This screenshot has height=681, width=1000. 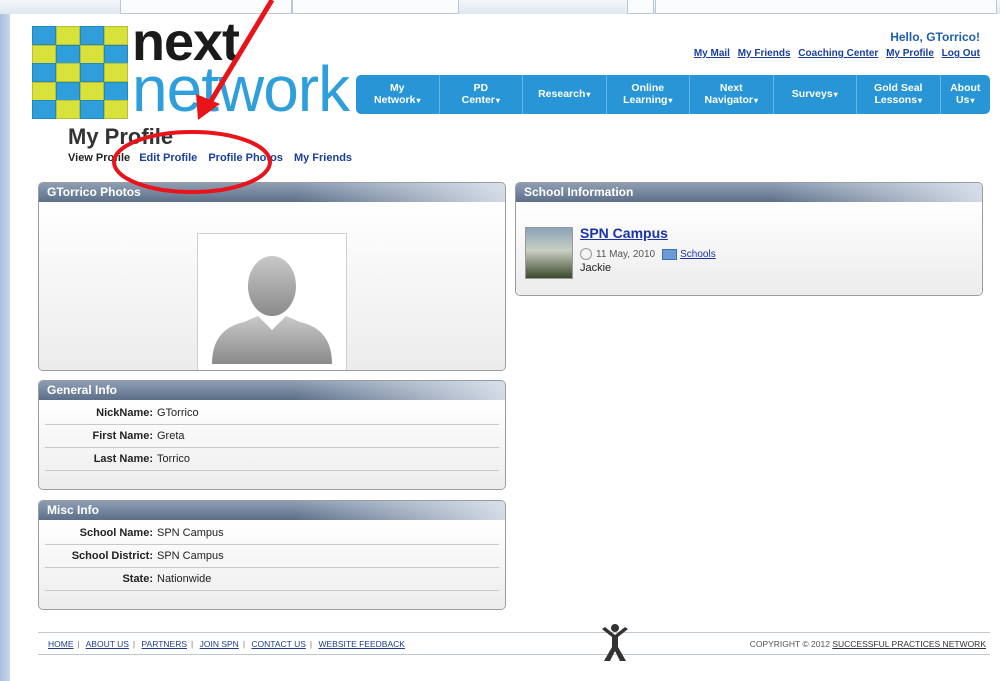 What do you see at coordinates (99, 158) in the screenshot?
I see `tab-view-profile: View Profile` at bounding box center [99, 158].